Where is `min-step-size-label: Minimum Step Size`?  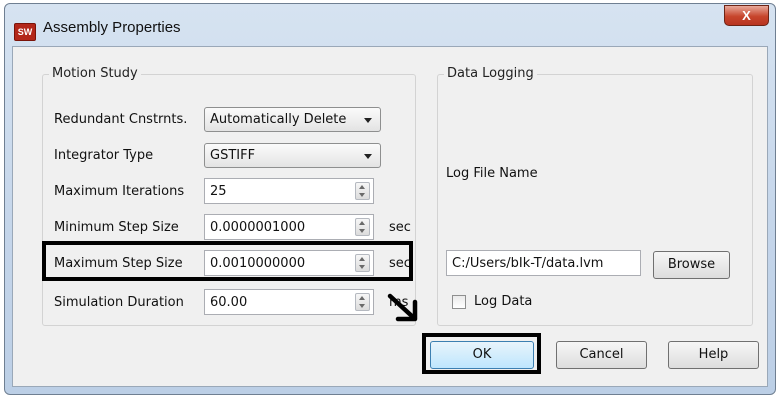
min-step-size-label: Minimum Step Size is located at coordinates (116, 227).